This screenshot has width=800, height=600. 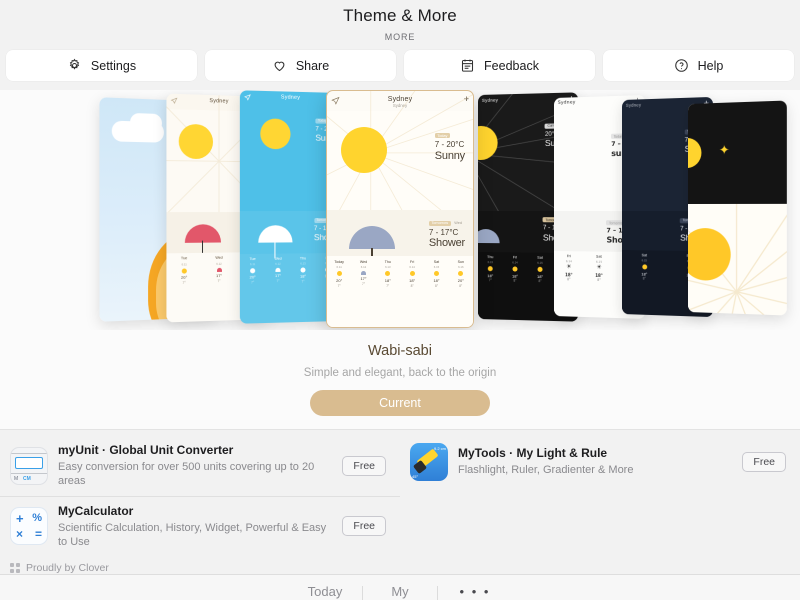 What do you see at coordinates (247, 97) in the screenshot?
I see `send-icon` at bounding box center [247, 97].